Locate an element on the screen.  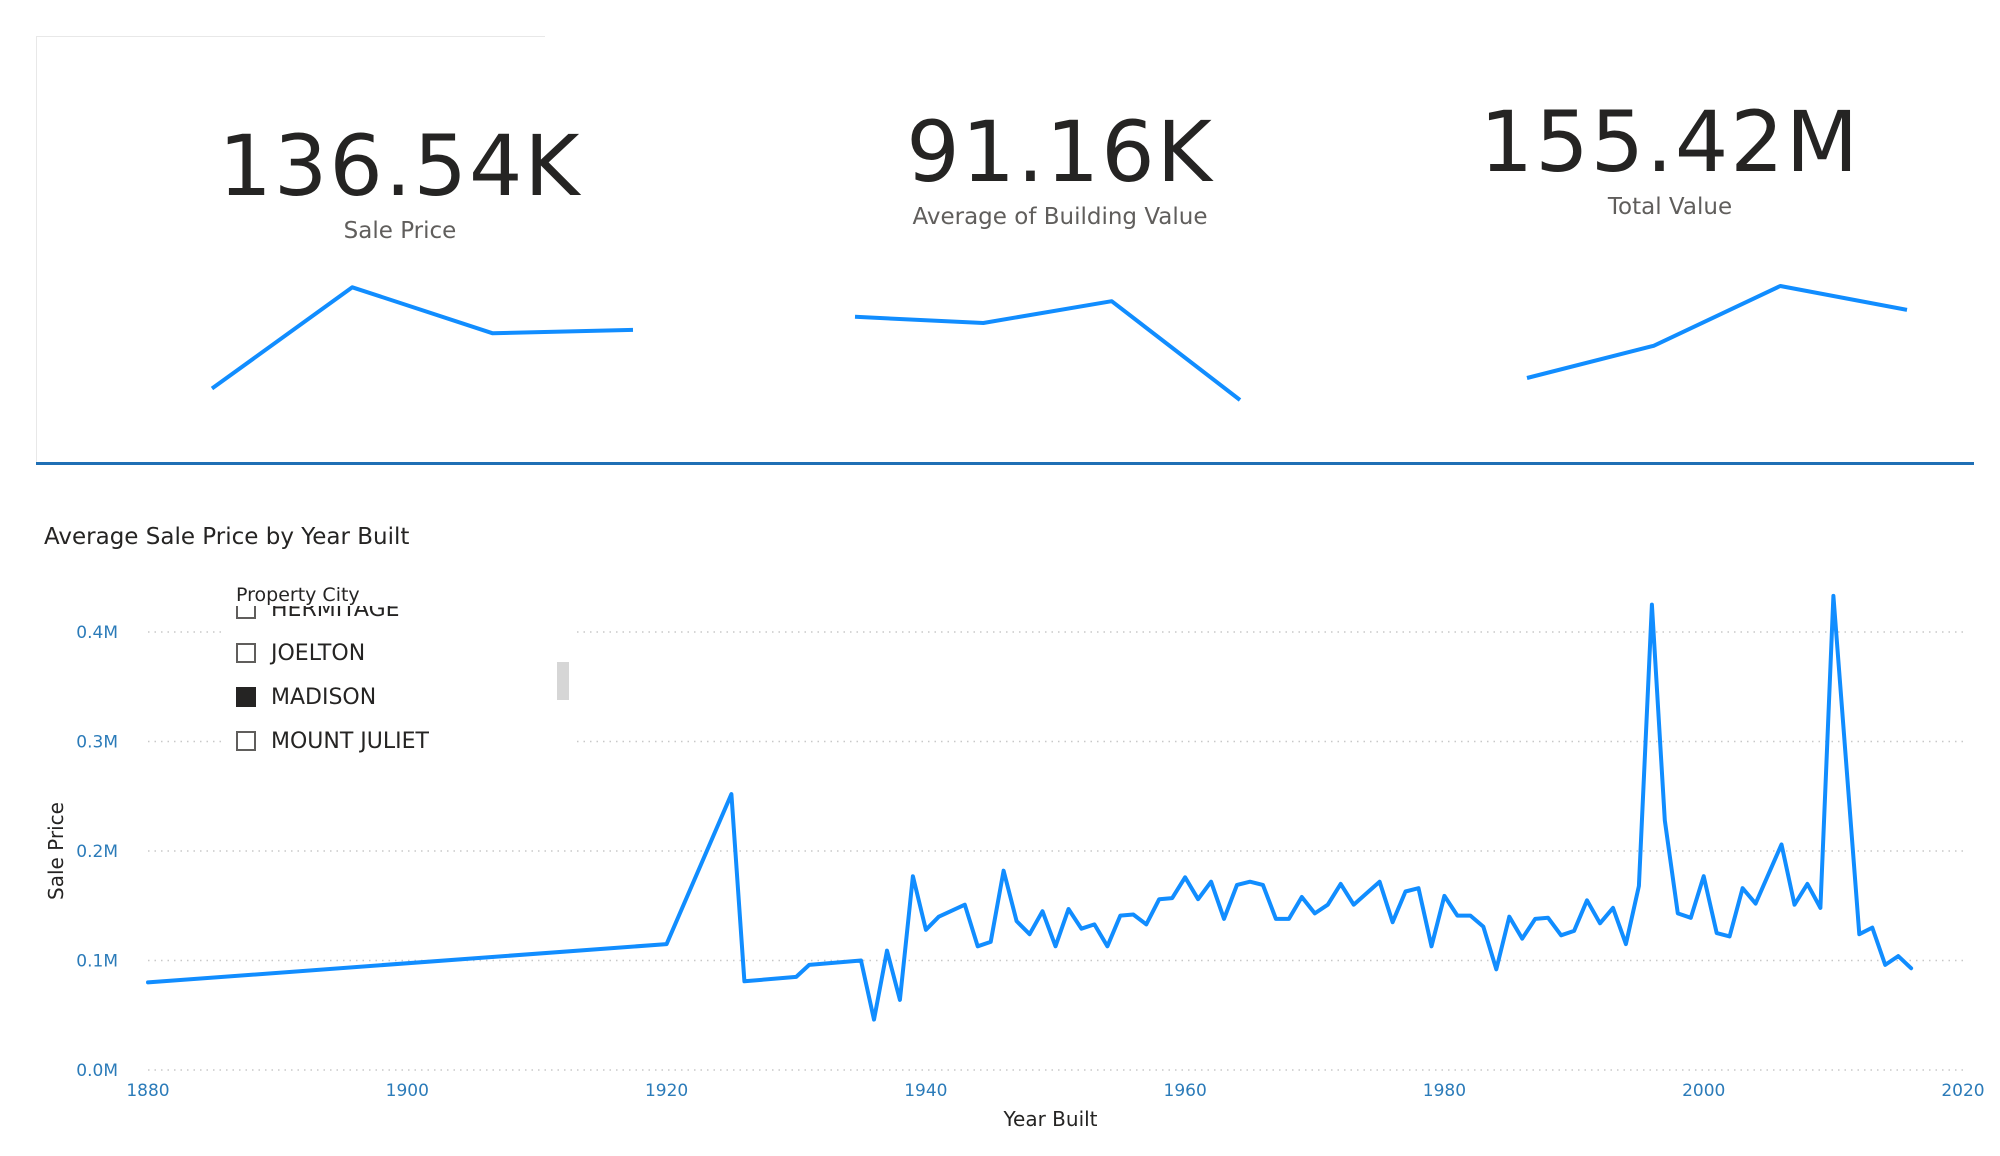
x-tick-label: 1880 is located at coordinates (147, 1091).